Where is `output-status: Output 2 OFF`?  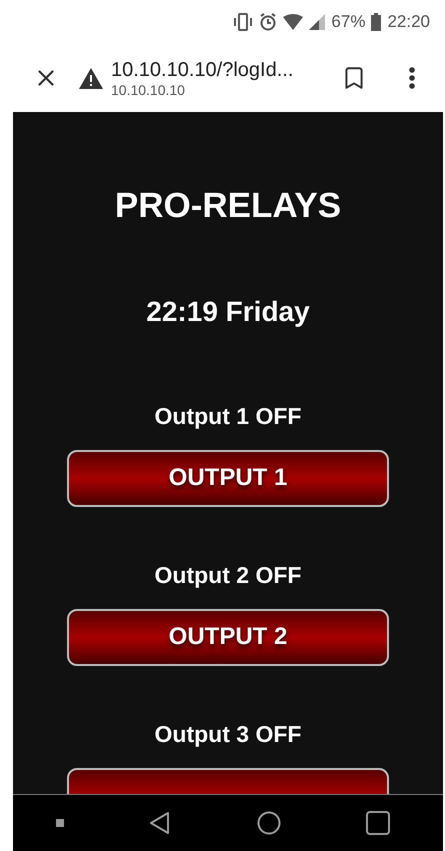
output-status: Output 2 OFF is located at coordinates (228, 575).